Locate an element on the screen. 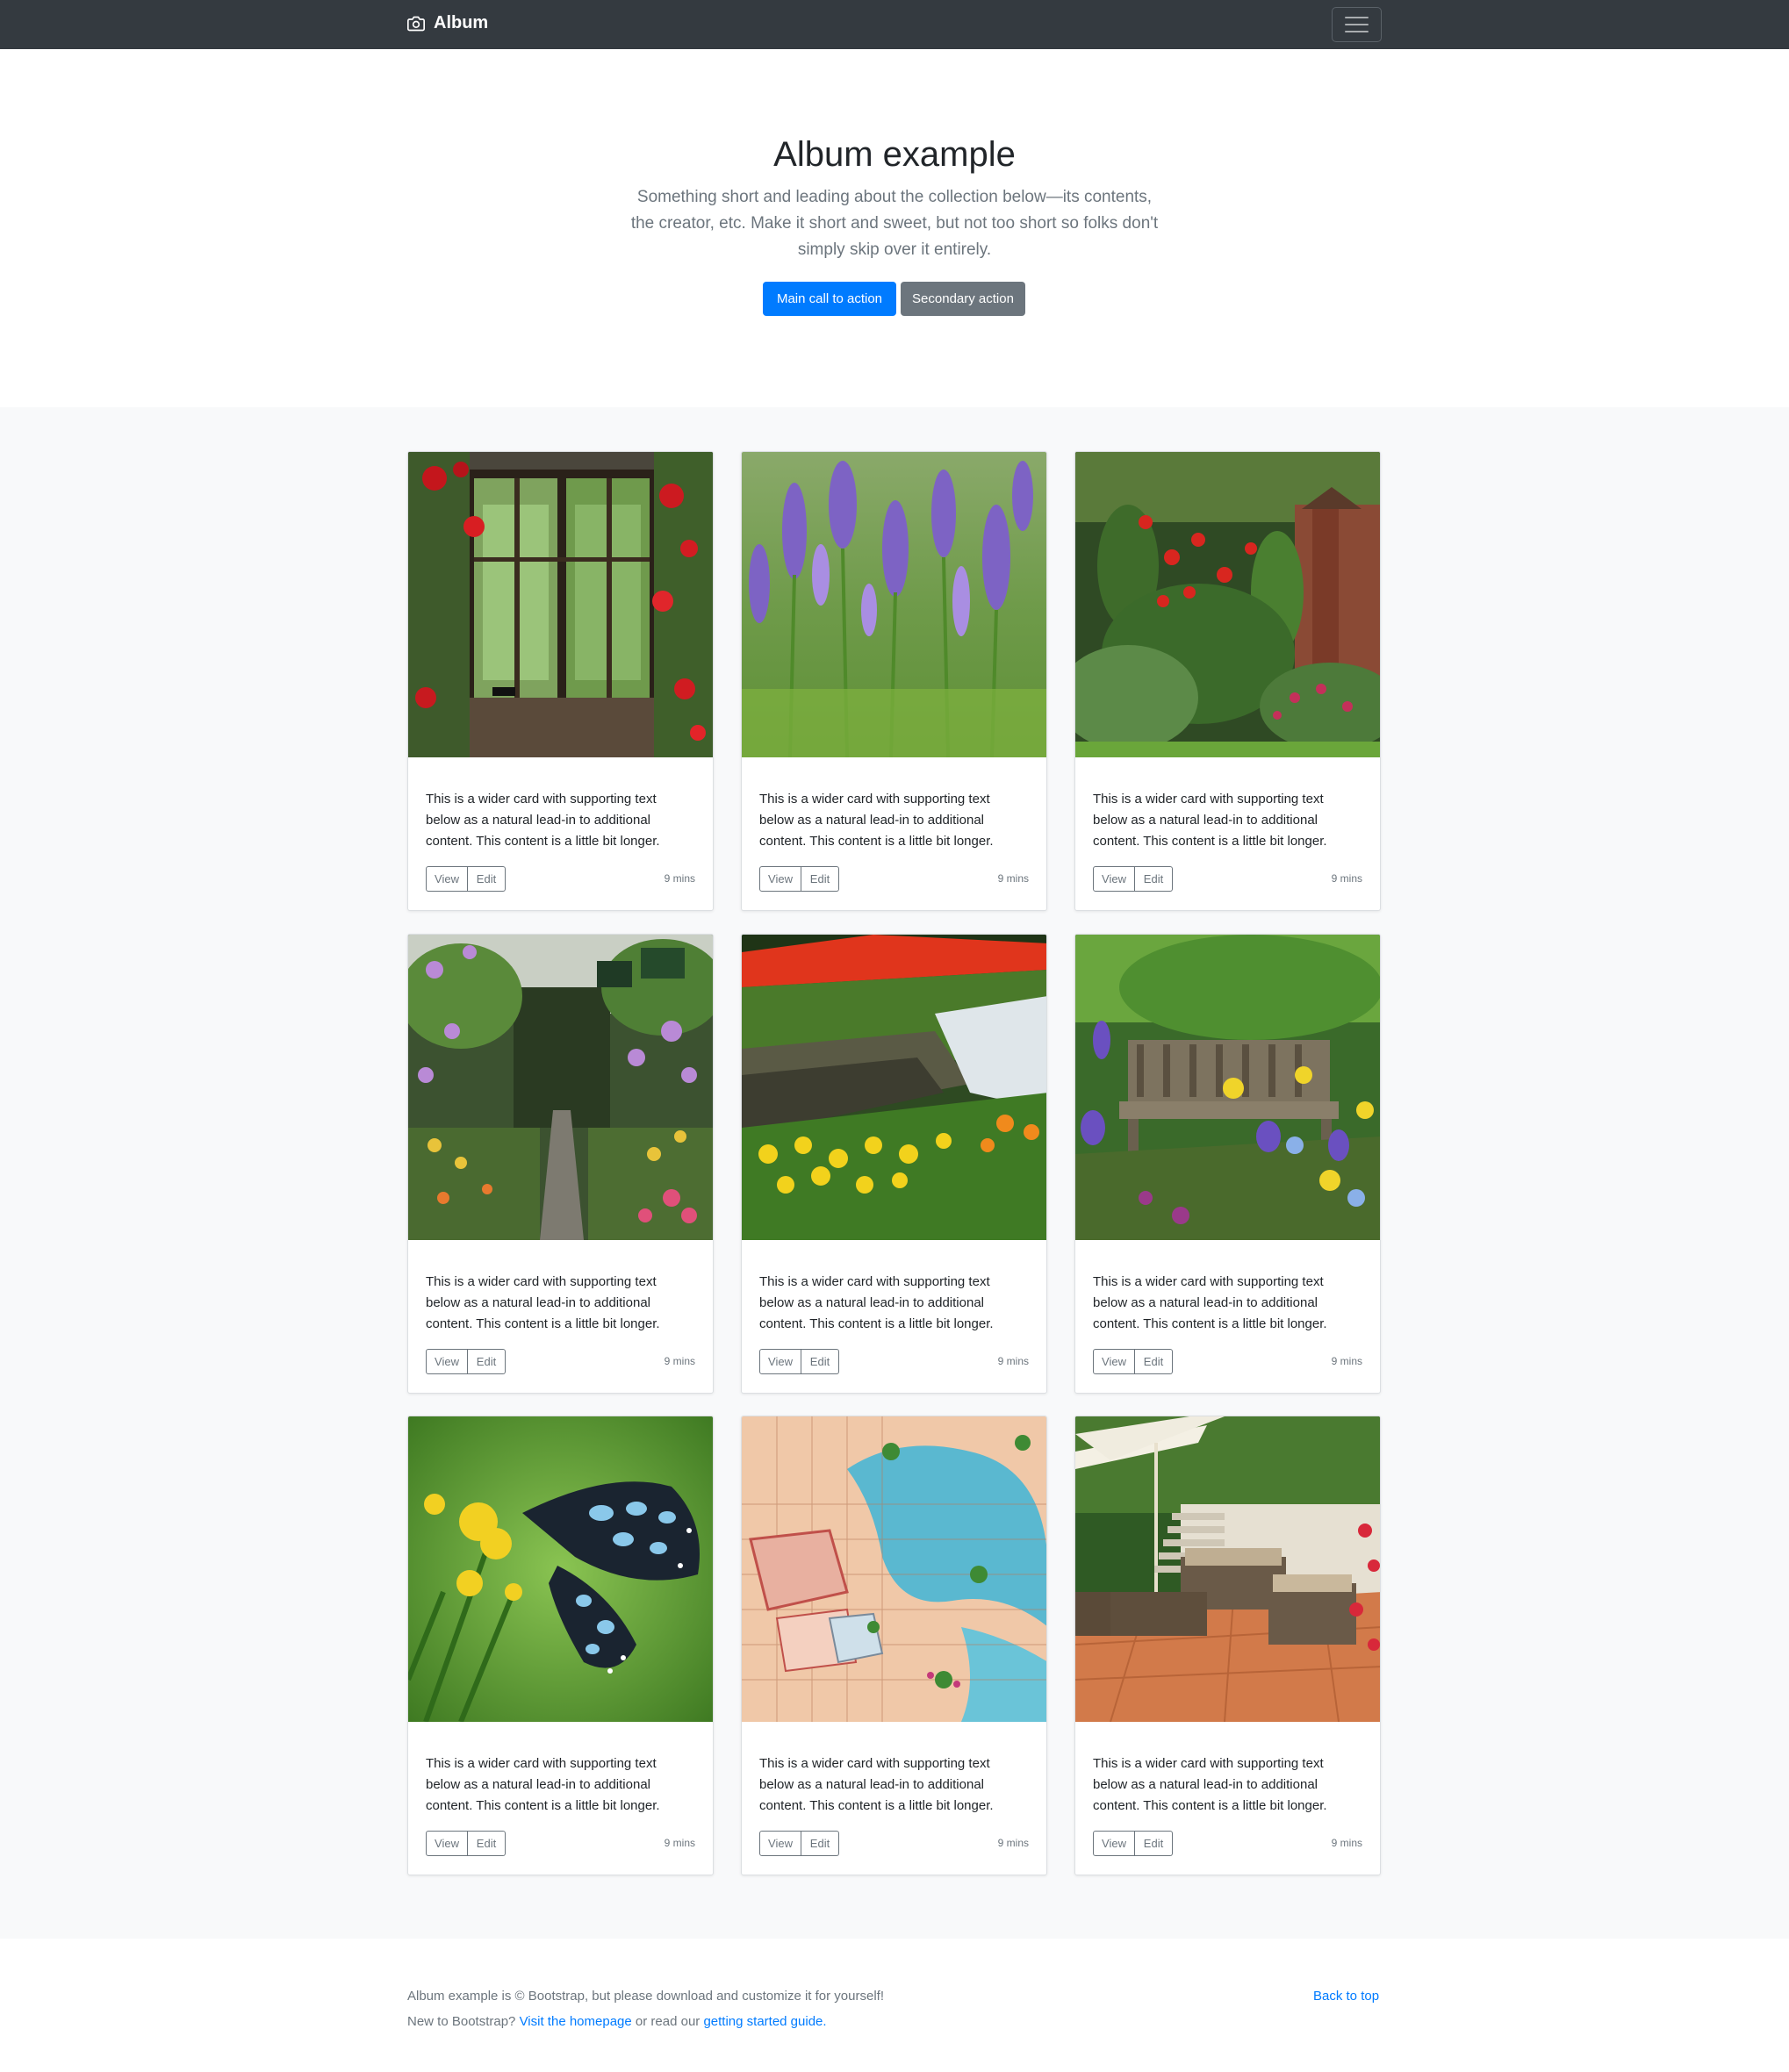 Image resolution: width=1789 pixels, height=2072 pixels. getting-started-link: getting started guide. is located at coordinates (764, 2022).